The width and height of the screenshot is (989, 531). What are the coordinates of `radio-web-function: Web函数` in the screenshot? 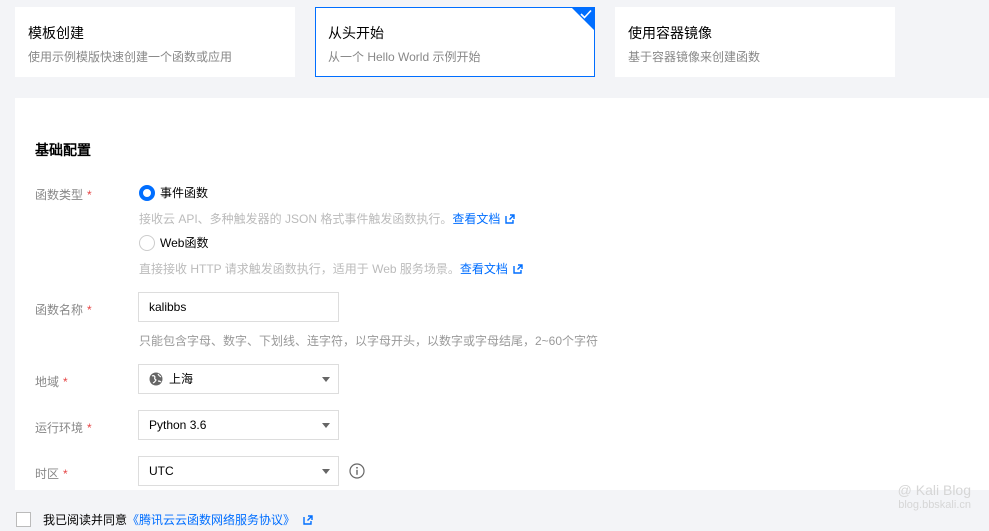 It's located at (173, 242).